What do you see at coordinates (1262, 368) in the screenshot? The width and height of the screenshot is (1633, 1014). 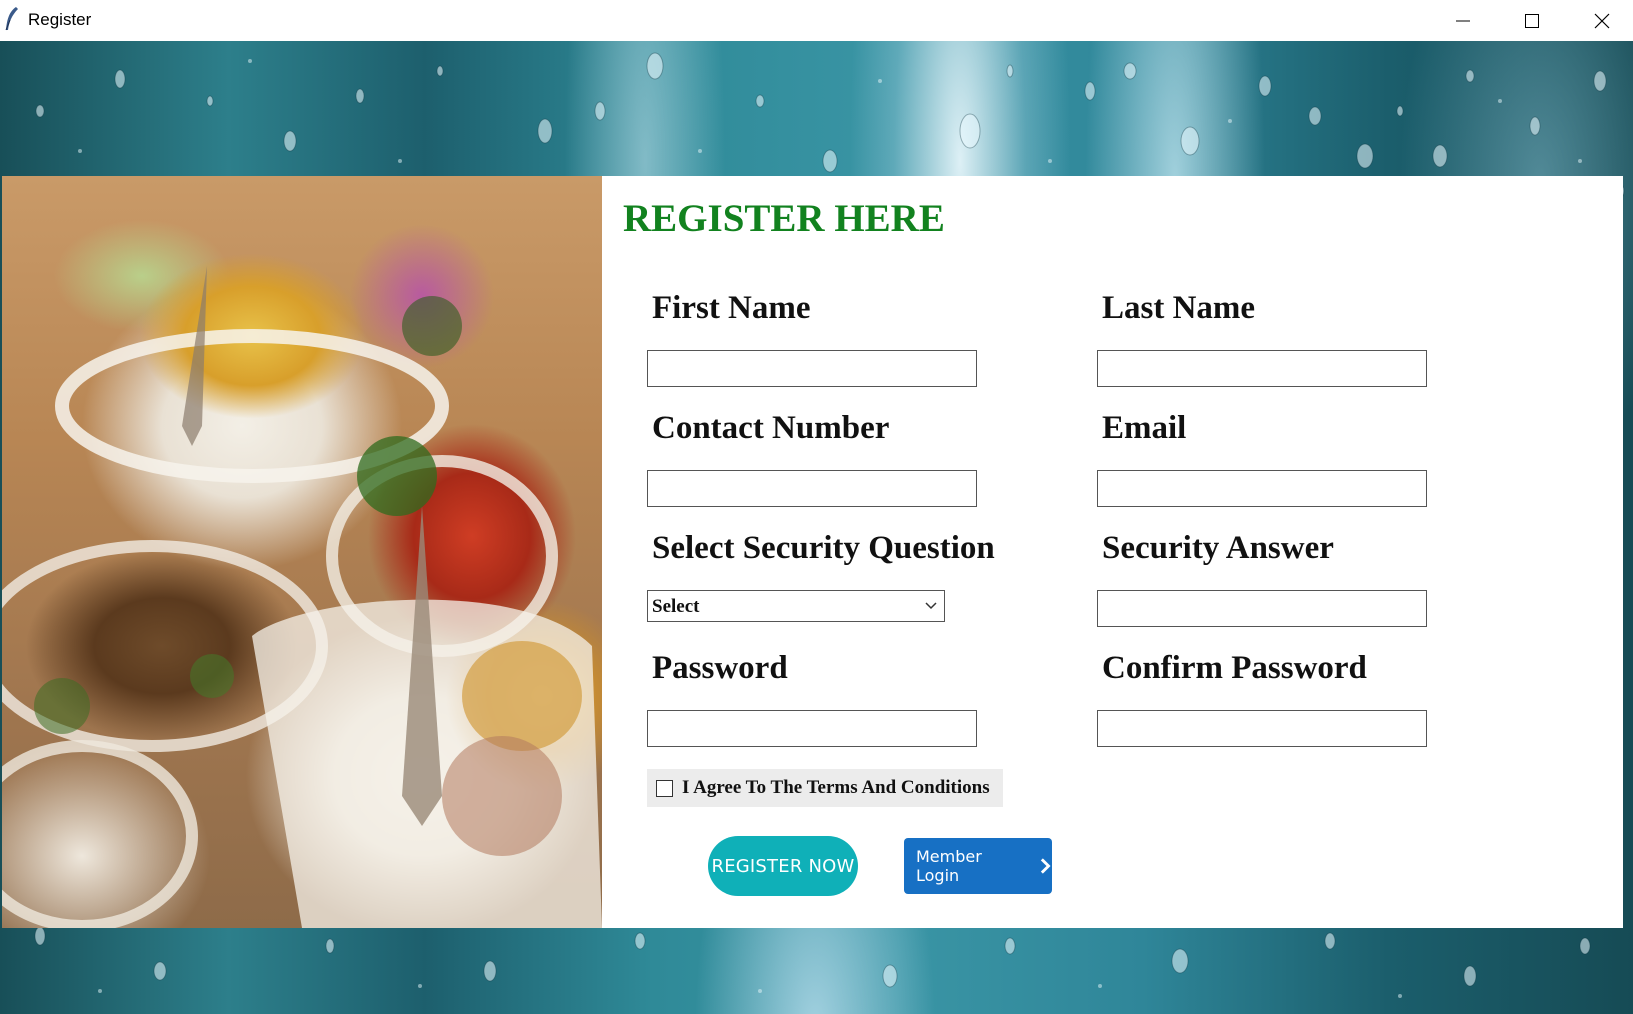 I see `last-name-field` at bounding box center [1262, 368].